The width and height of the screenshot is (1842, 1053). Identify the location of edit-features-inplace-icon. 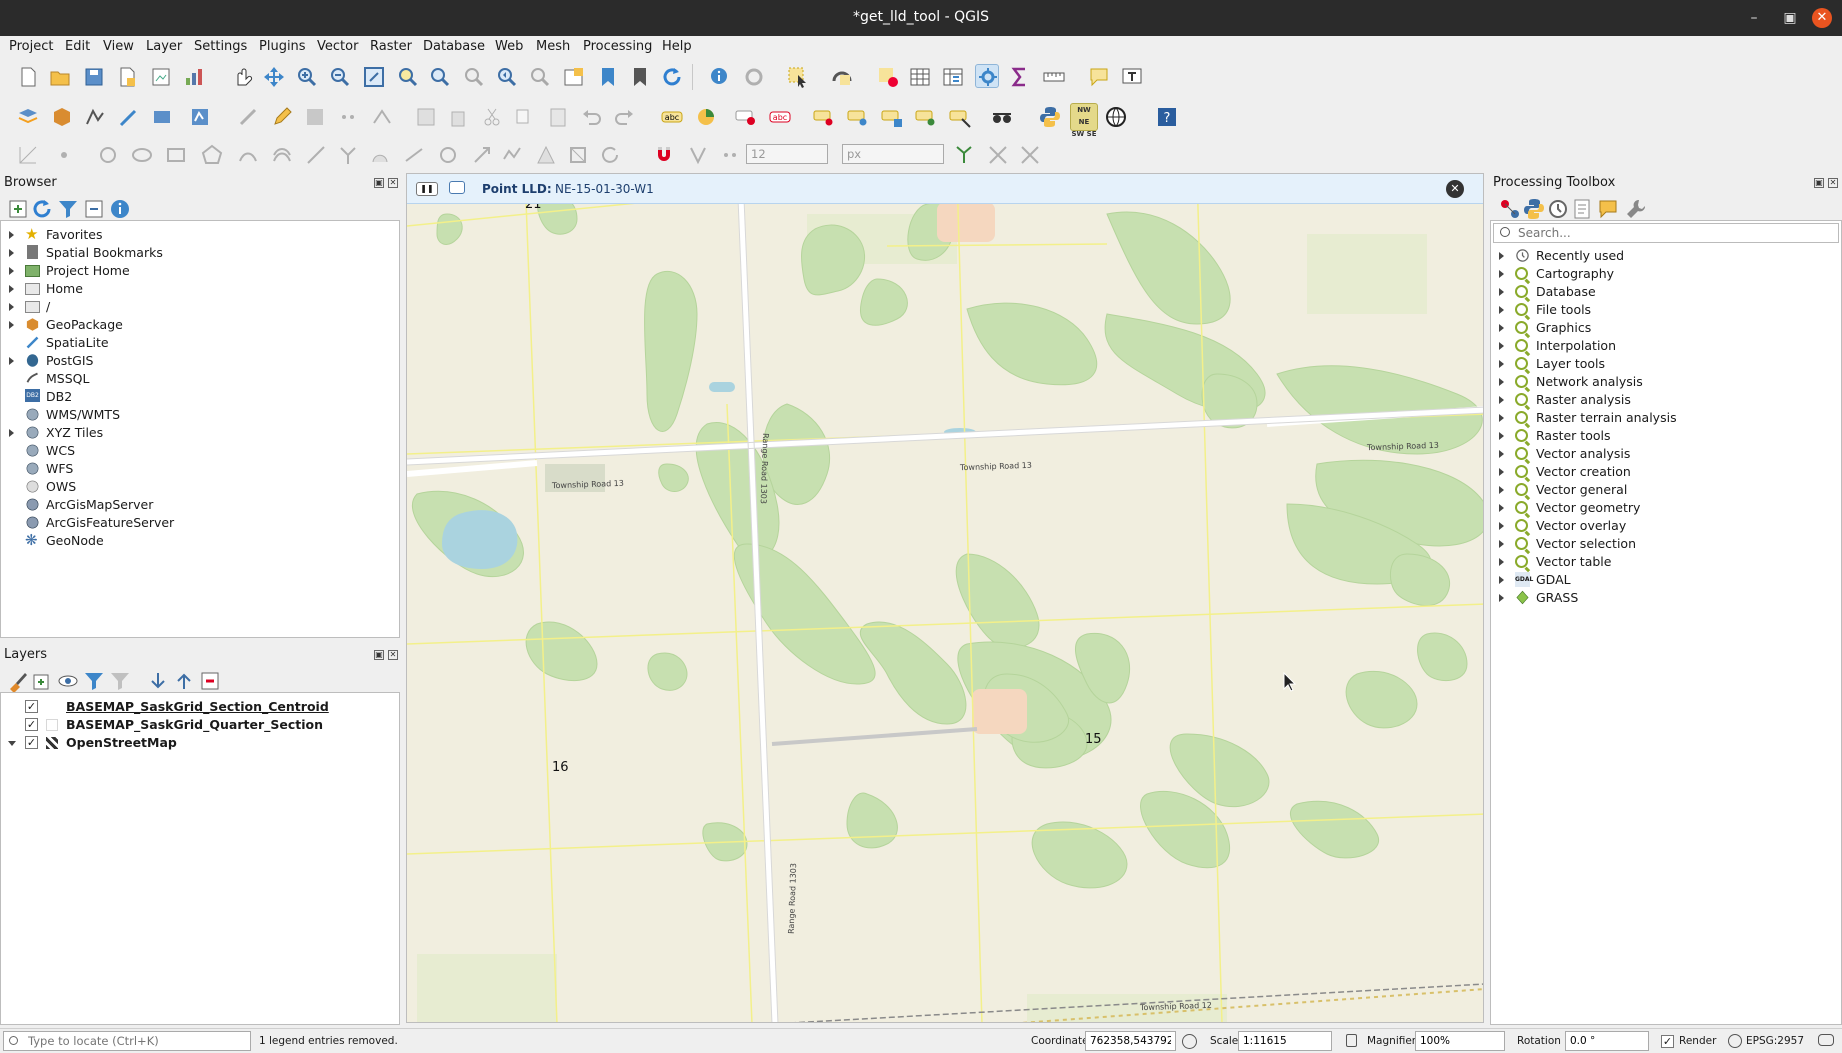
(1606, 208).